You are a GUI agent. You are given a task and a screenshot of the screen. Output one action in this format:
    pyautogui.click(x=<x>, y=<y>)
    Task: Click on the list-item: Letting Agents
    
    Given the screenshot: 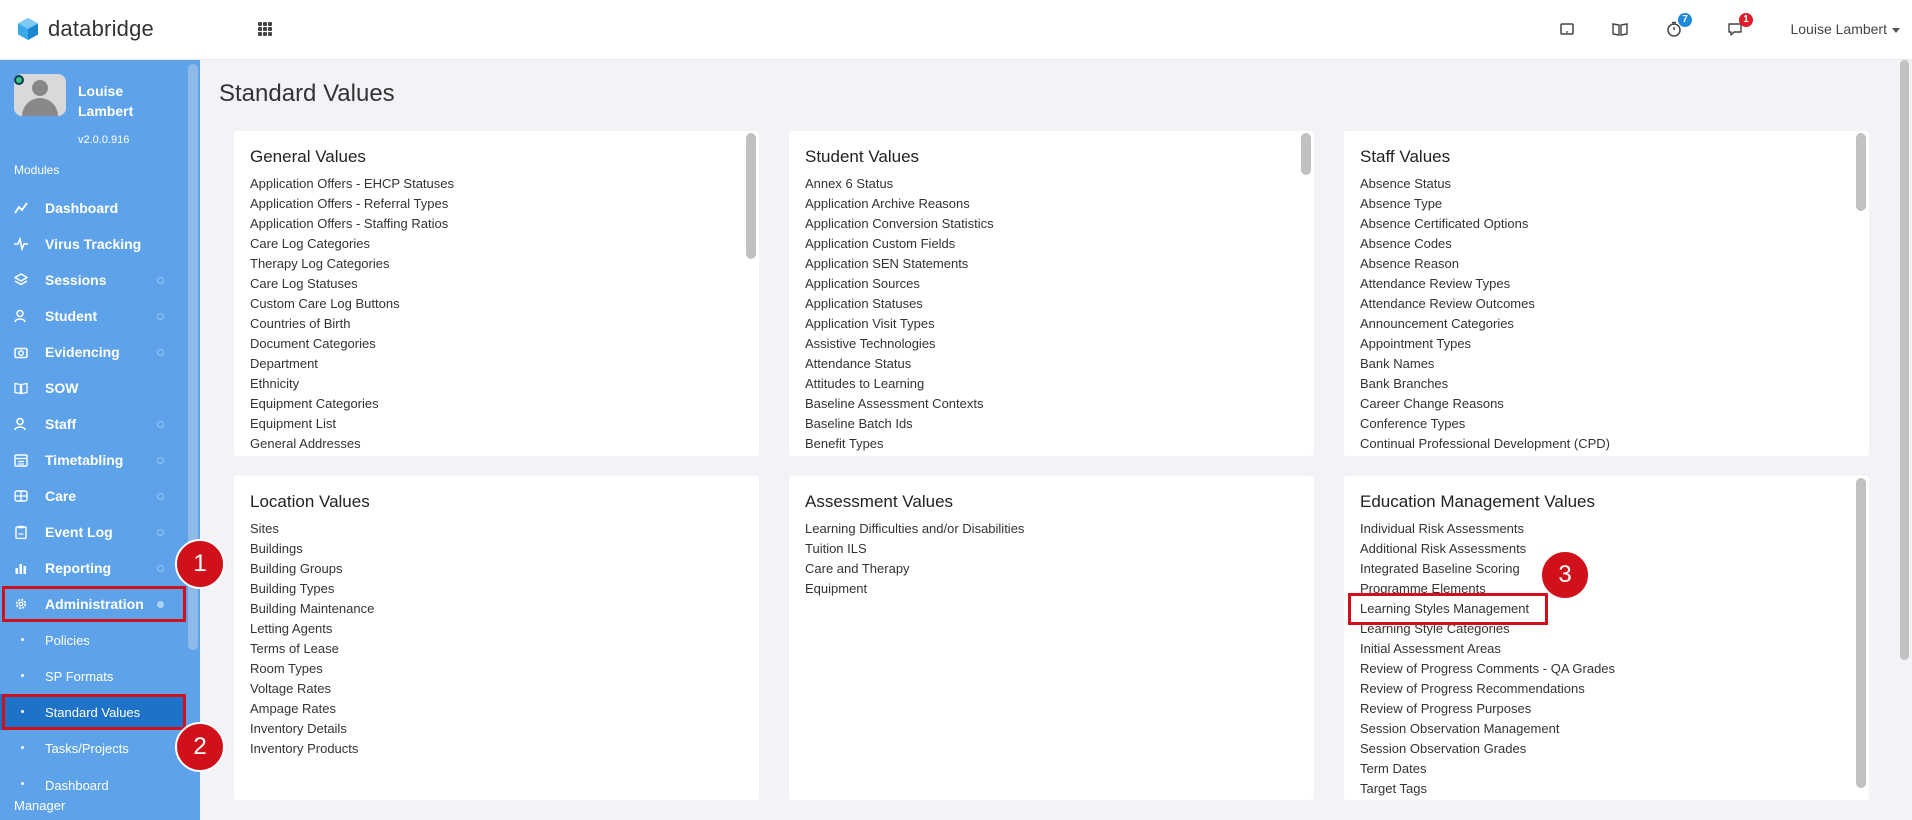 What is the action you would take?
    pyautogui.click(x=312, y=629)
    